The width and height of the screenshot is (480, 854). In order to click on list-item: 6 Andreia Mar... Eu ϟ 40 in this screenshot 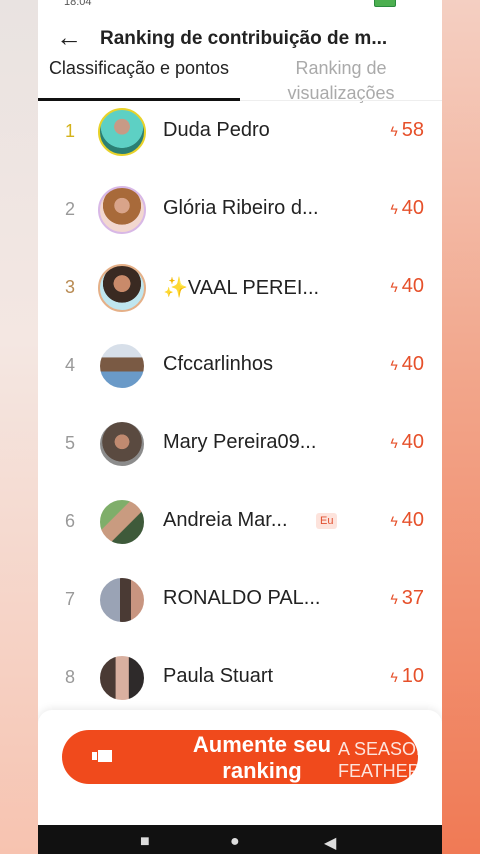, I will do `click(240, 522)`.